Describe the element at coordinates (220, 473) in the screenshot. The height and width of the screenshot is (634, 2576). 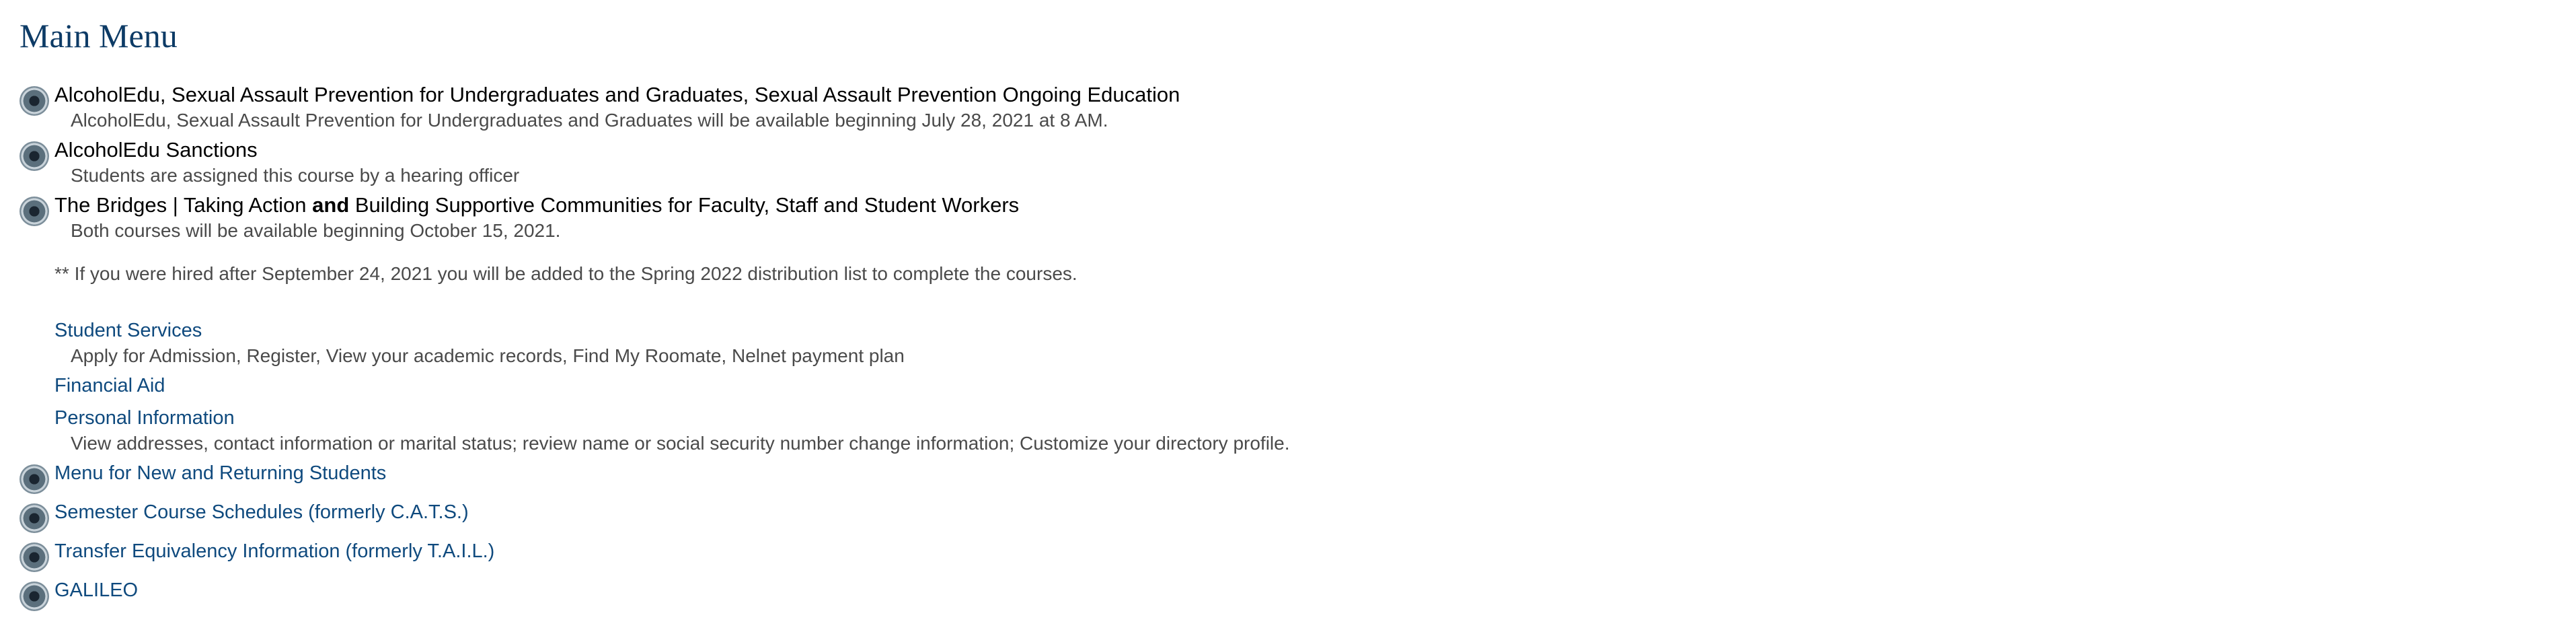
I see `new-returning-students-link: Menu for New and Returning Students` at that location.